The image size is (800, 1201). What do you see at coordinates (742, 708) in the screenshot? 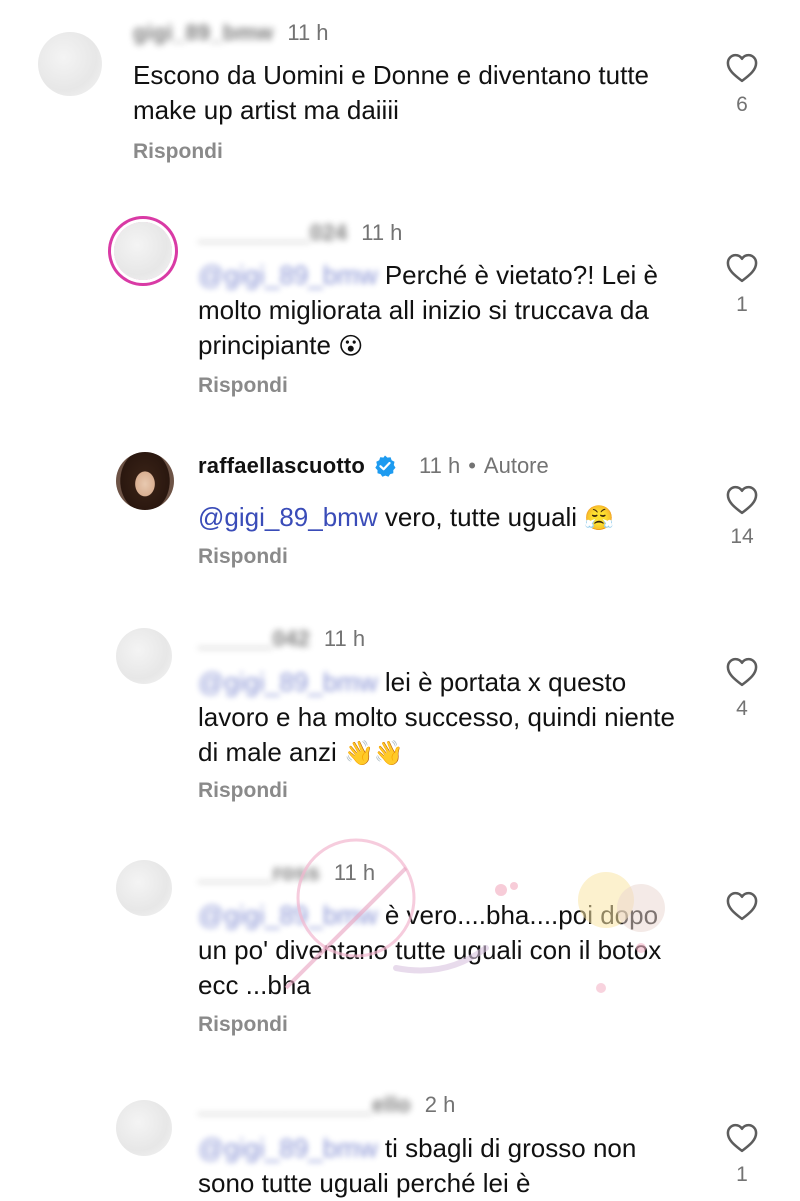
I see `like-count: 4` at bounding box center [742, 708].